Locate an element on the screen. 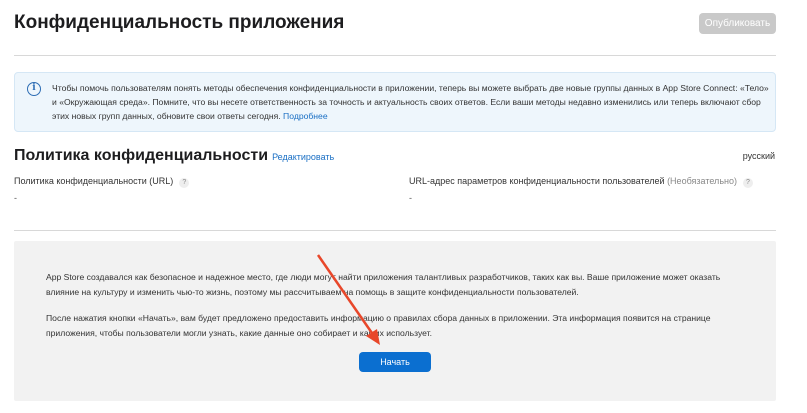 Image resolution: width=807 pixels, height=413 pixels. annotation-arrow is located at coordinates (348, 299).